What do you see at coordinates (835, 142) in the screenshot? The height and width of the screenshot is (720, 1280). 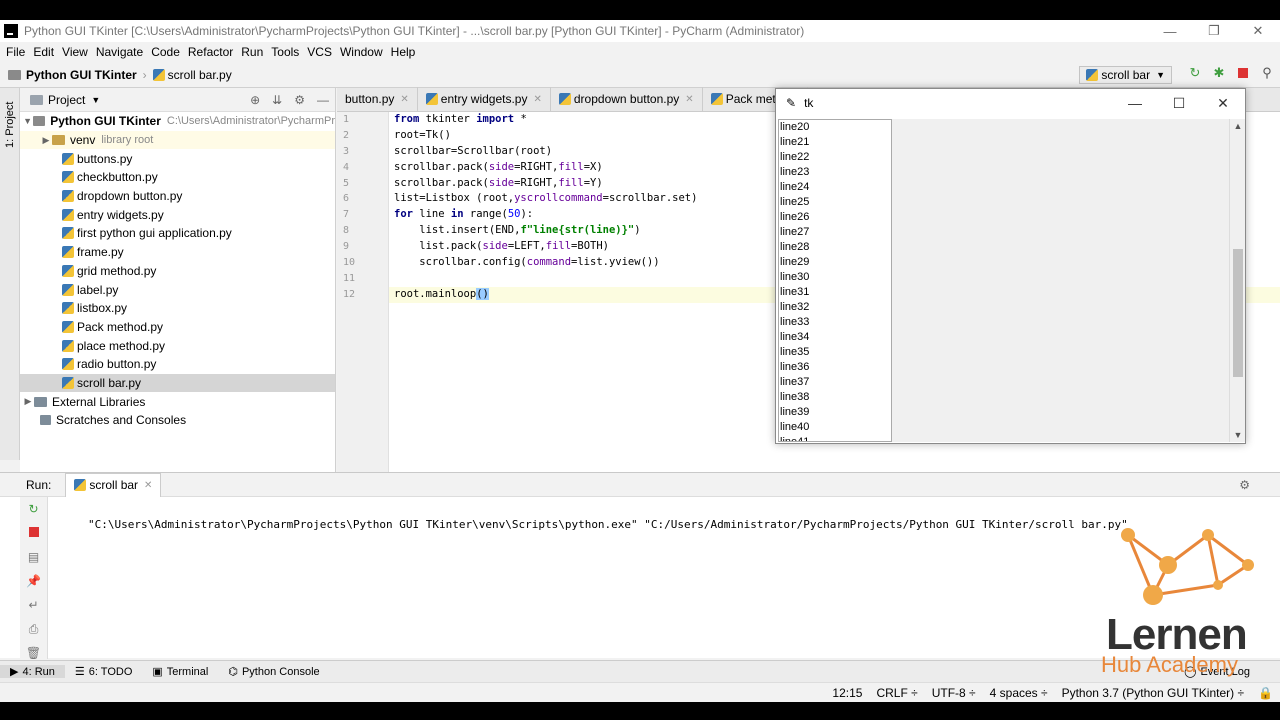 I see `list-item: line21` at bounding box center [835, 142].